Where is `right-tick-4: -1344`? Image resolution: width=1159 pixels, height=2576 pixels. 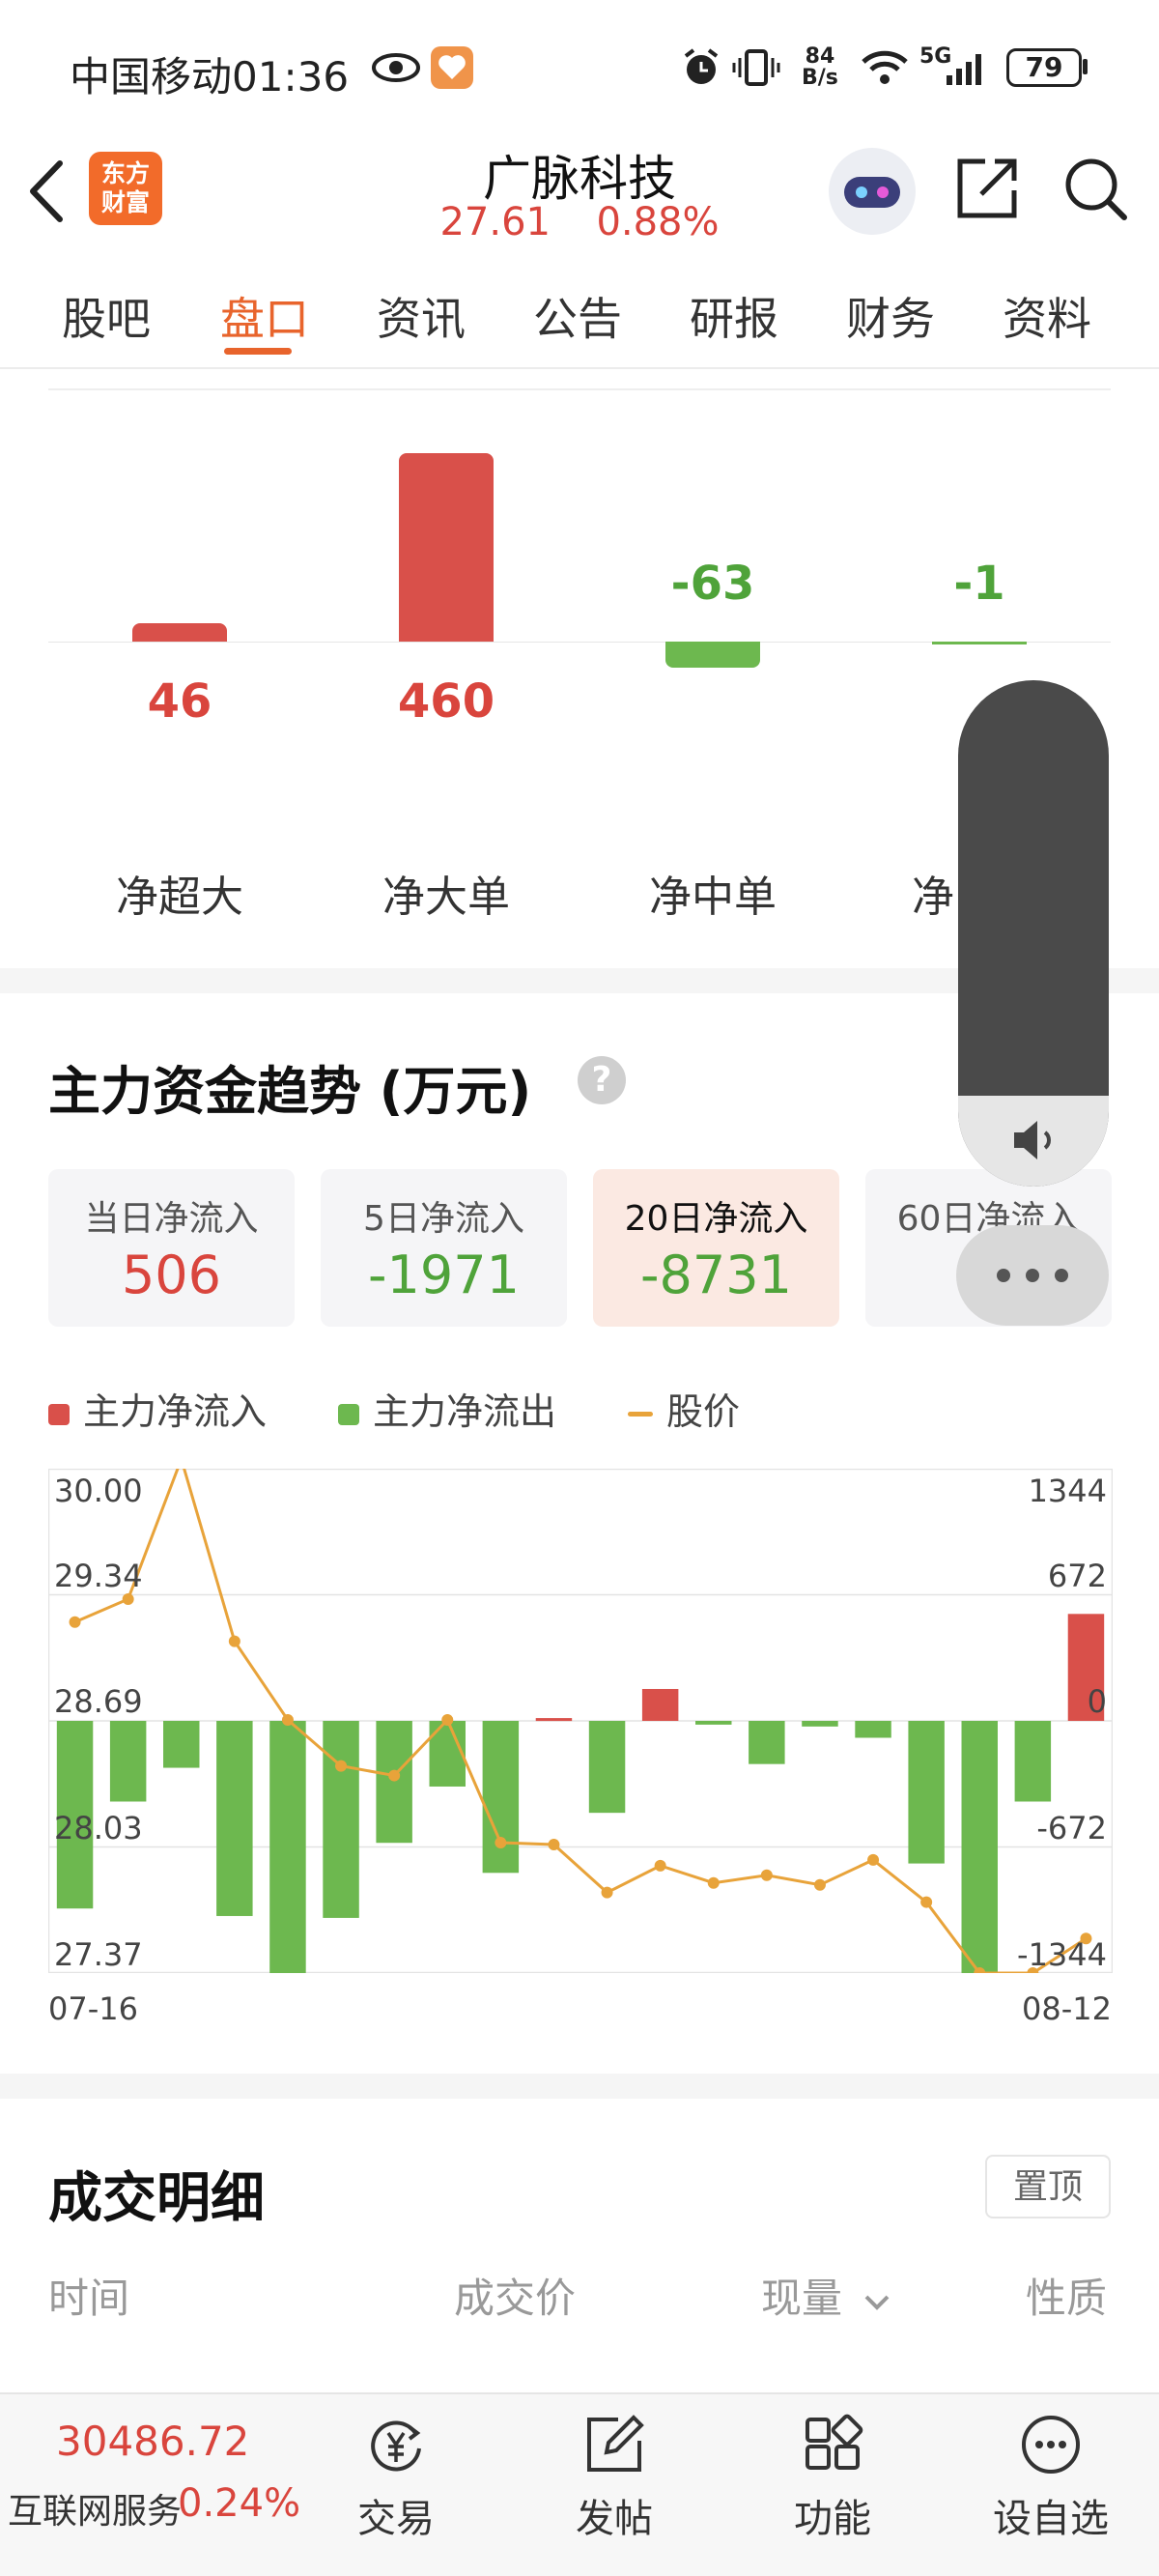
right-tick-4: -1344 is located at coordinates (1062, 1955).